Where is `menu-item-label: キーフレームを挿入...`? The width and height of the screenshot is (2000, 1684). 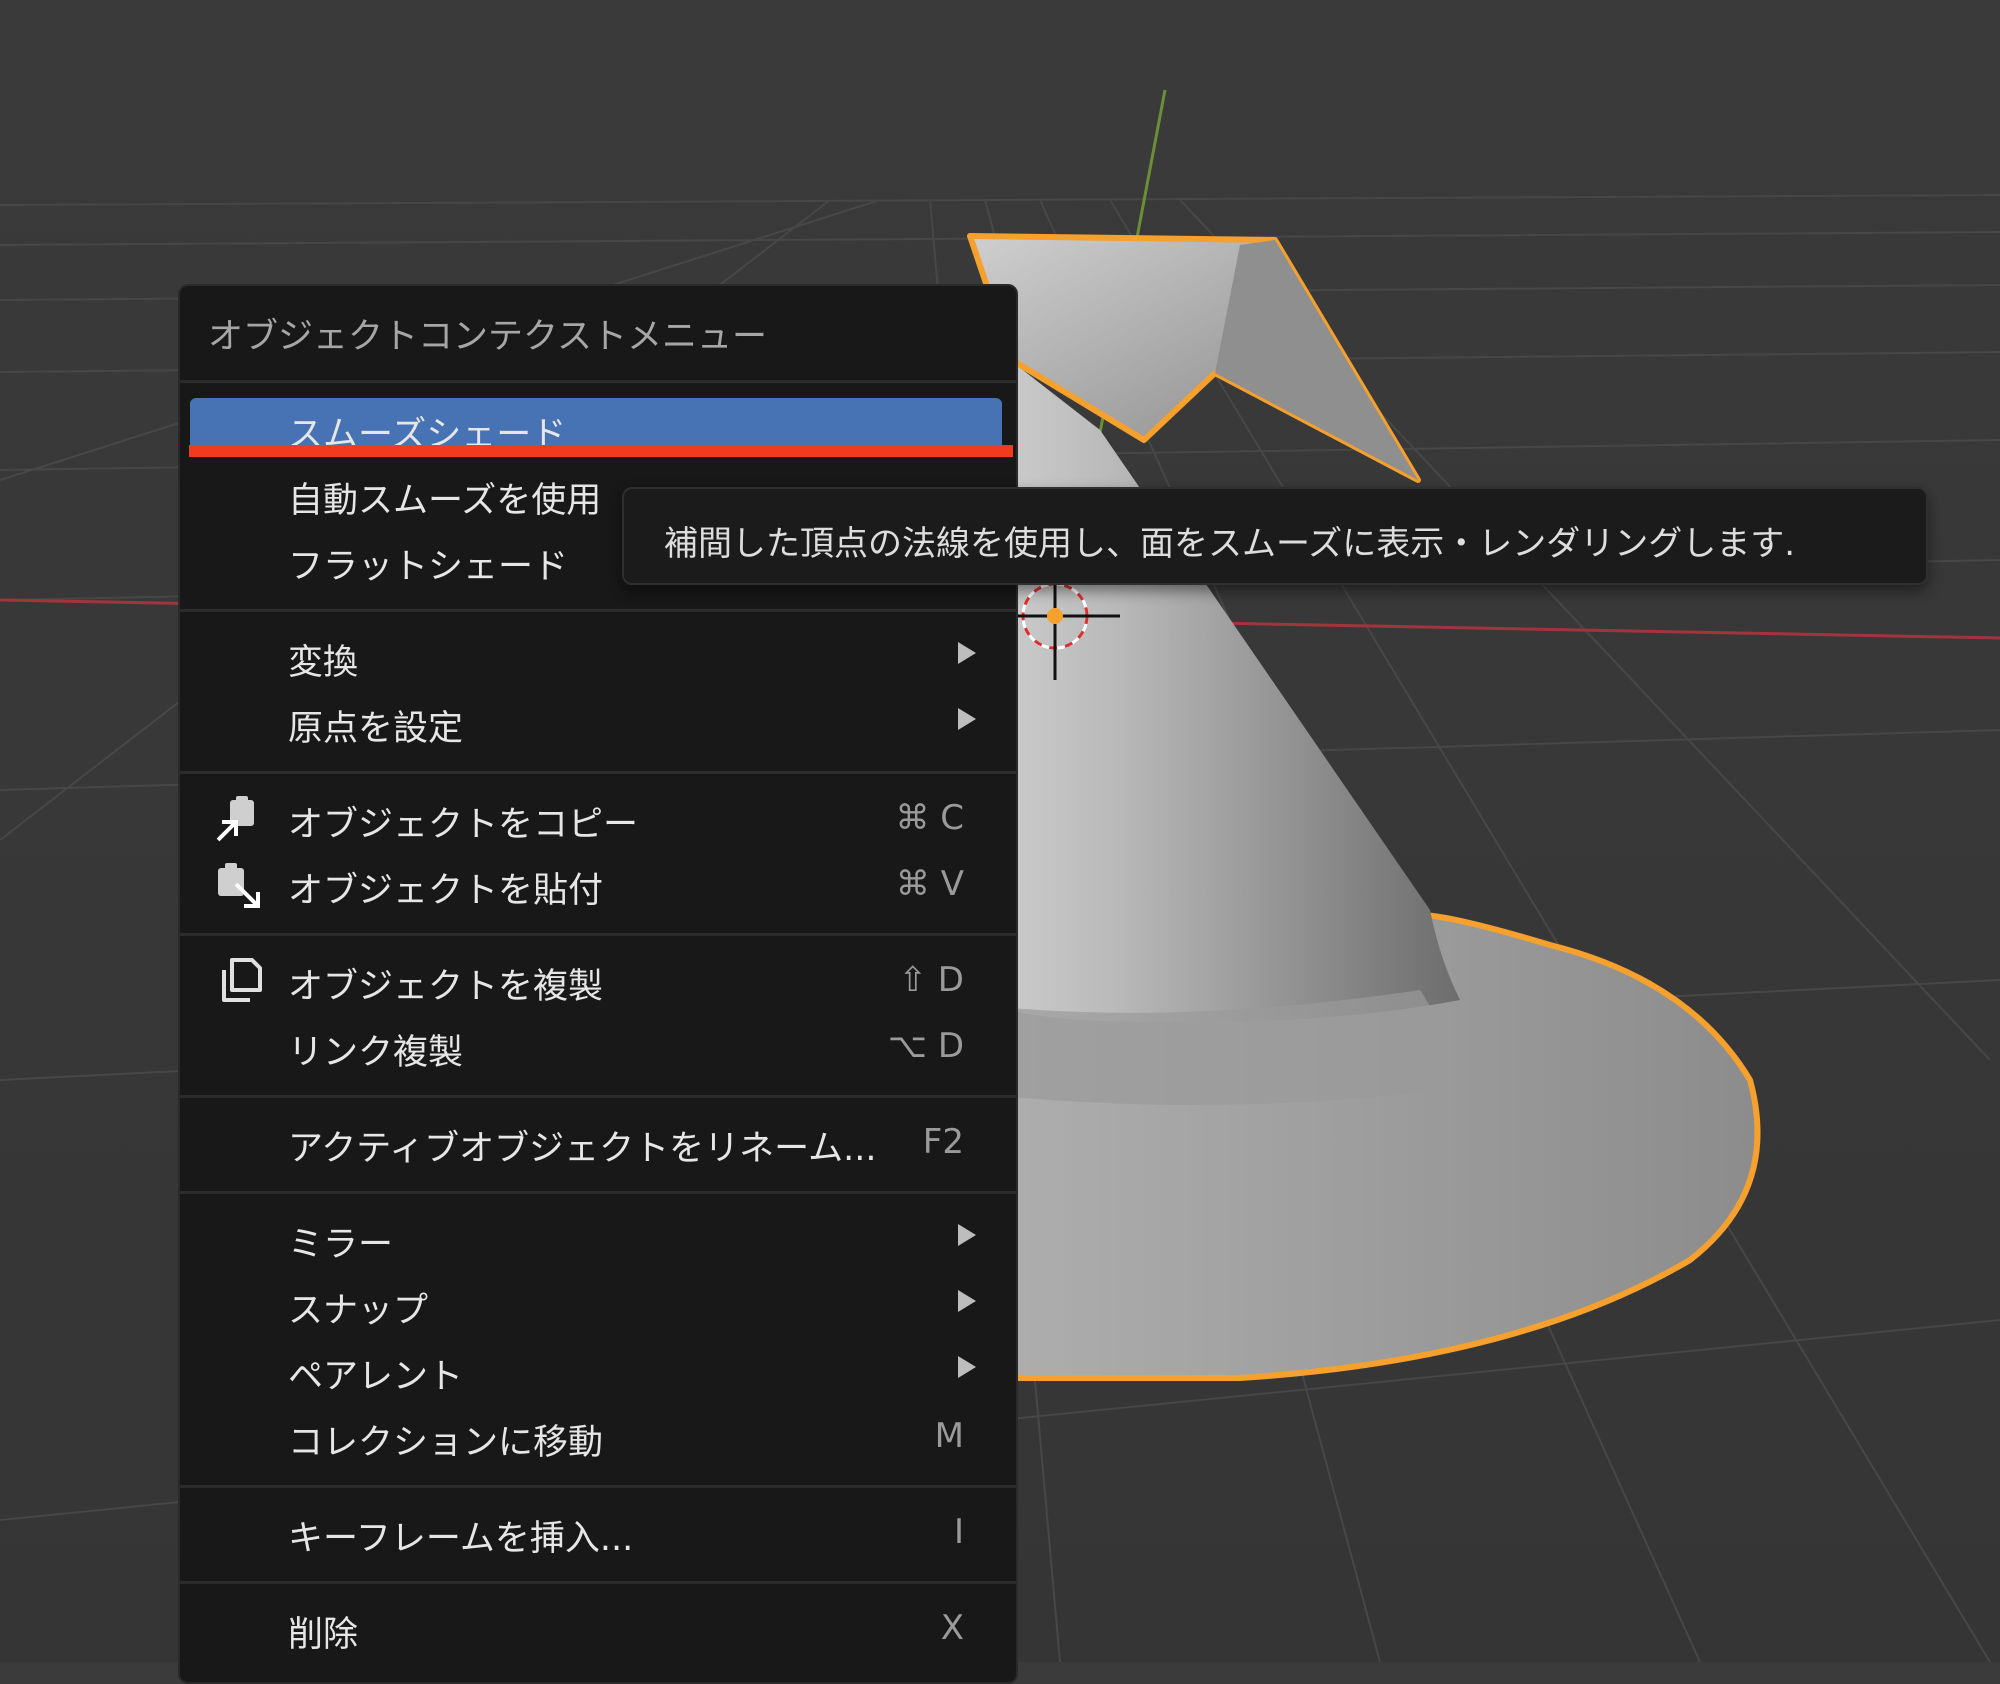 menu-item-label: キーフレームを挿入... is located at coordinates (461, 1539).